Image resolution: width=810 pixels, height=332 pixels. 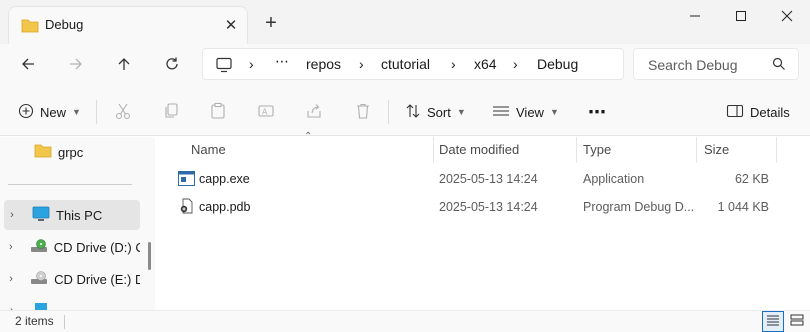 I want to click on paste-button, so click(x=218, y=112).